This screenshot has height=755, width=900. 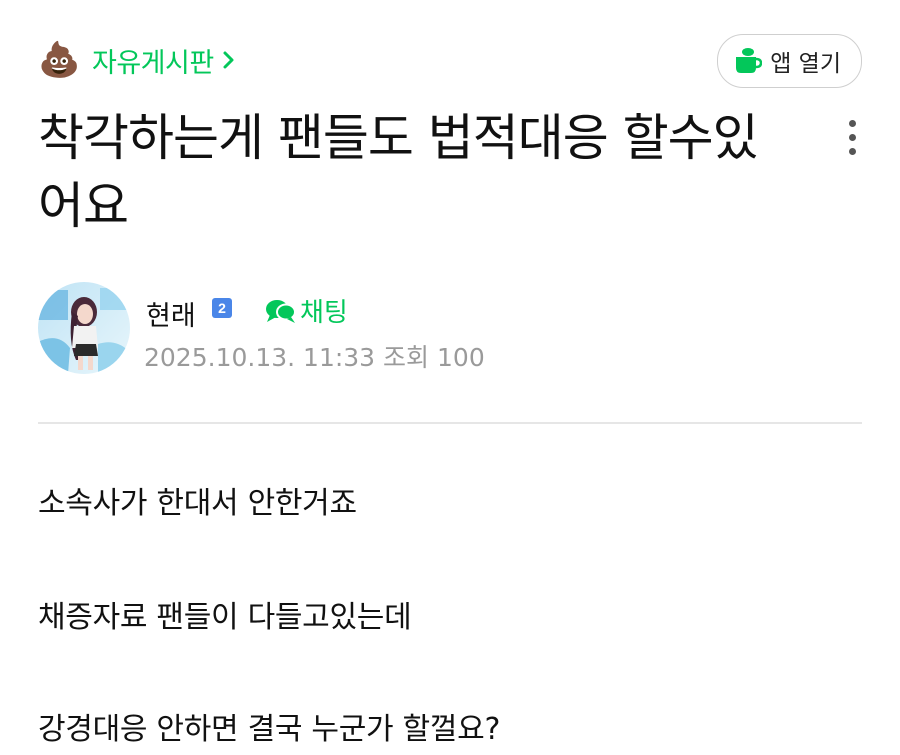 I want to click on level-badge-number: 2, so click(x=222, y=308).